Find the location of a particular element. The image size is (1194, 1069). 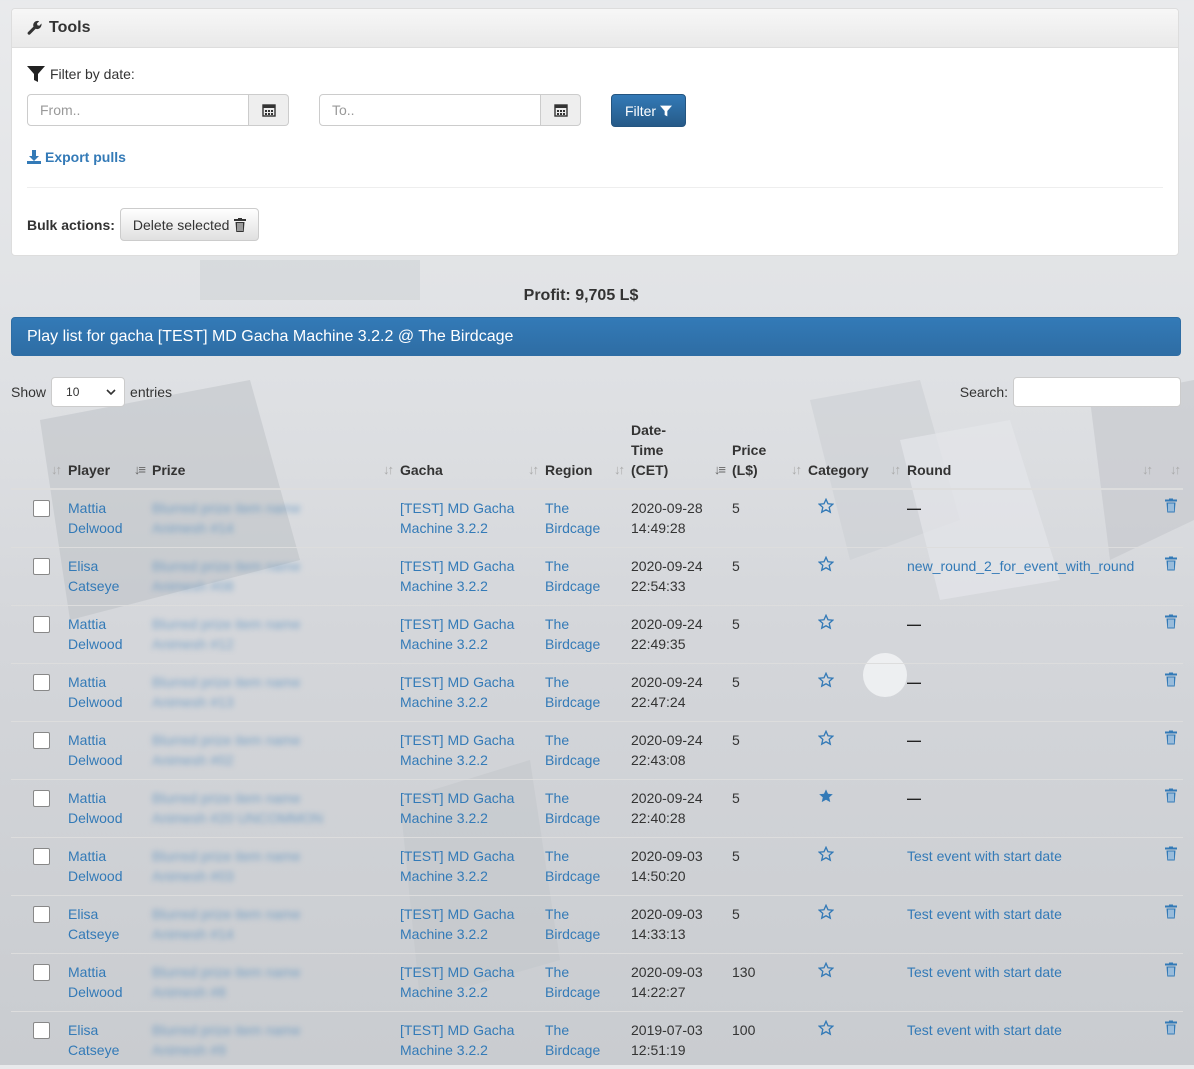

prize-cell: Blurred prize item nameAnimesh #9 is located at coordinates (272, 1040).